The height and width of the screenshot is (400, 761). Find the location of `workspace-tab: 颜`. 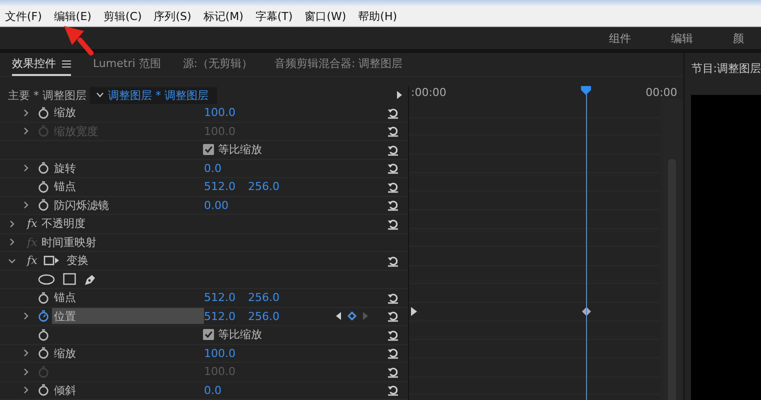

workspace-tab: 颜 is located at coordinates (747, 38).